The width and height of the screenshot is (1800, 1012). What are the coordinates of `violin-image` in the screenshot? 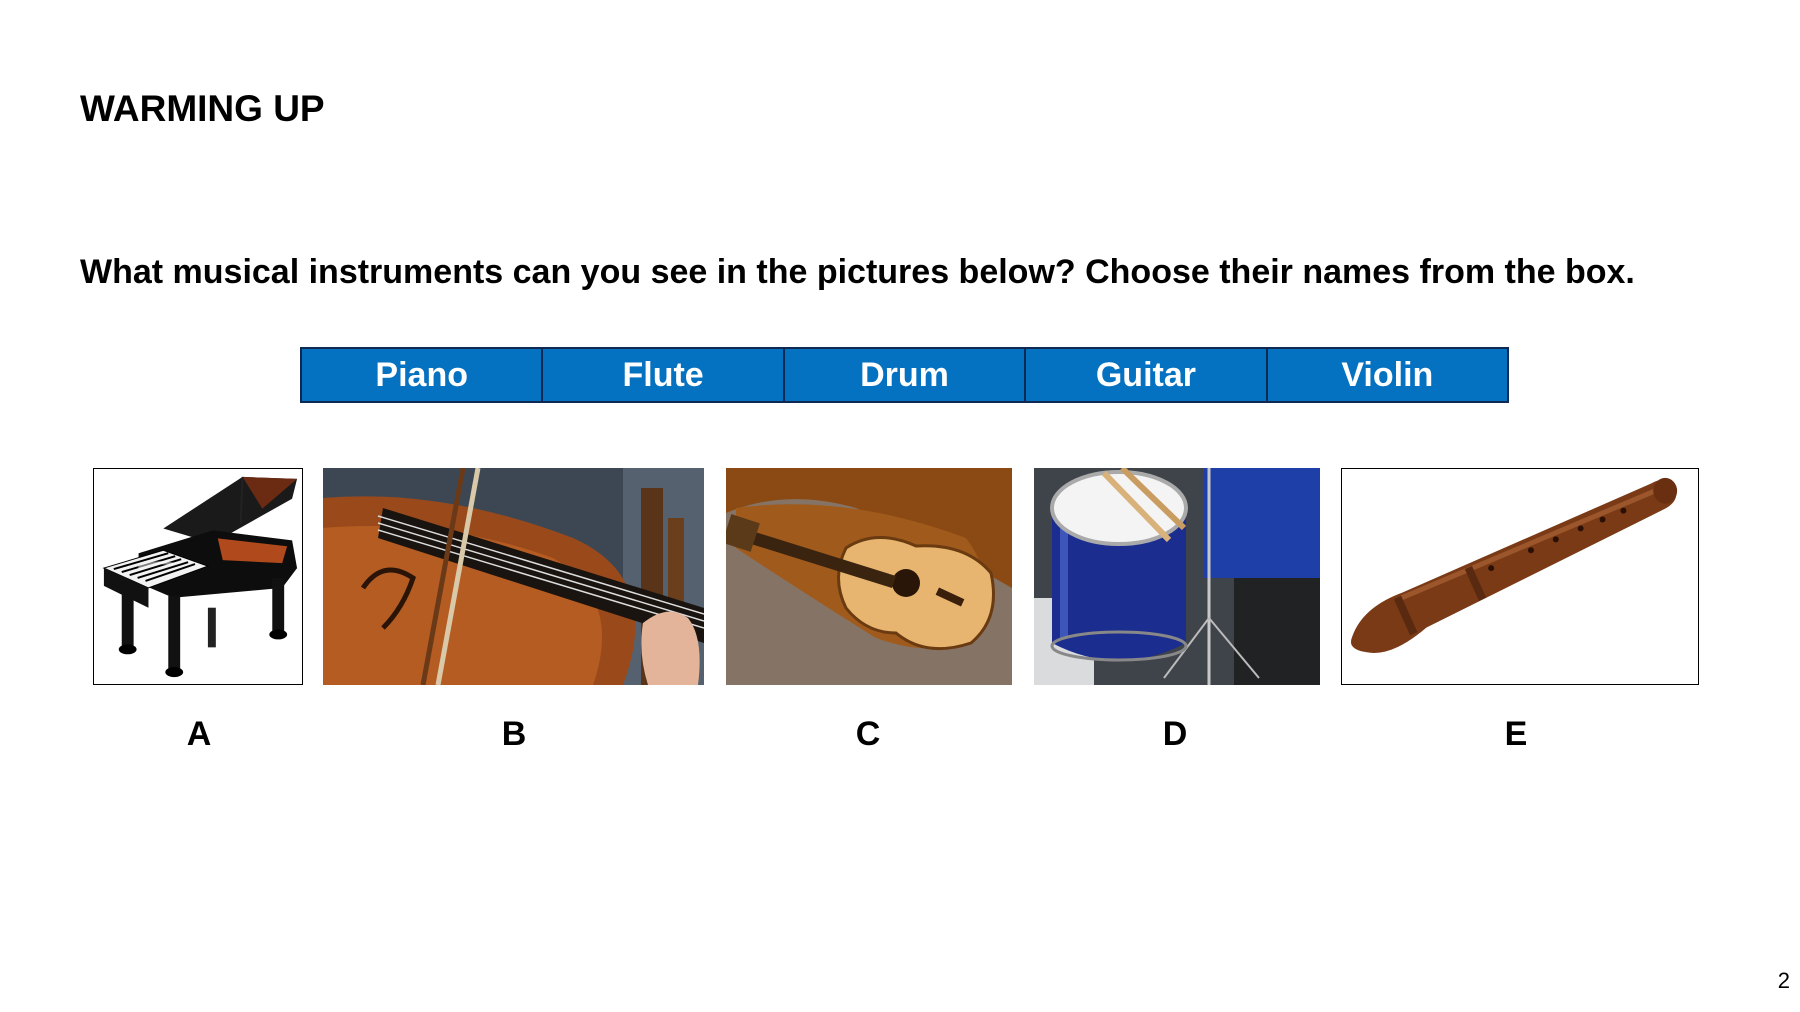 It's located at (513, 576).